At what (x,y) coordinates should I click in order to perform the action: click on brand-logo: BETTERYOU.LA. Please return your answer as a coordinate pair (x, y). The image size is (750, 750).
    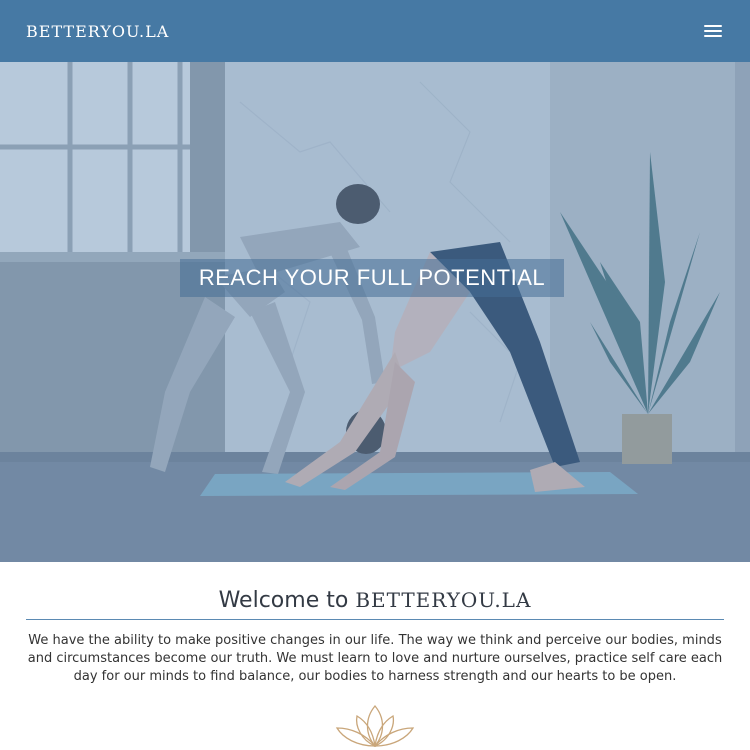
    Looking at the image, I should click on (97, 31).